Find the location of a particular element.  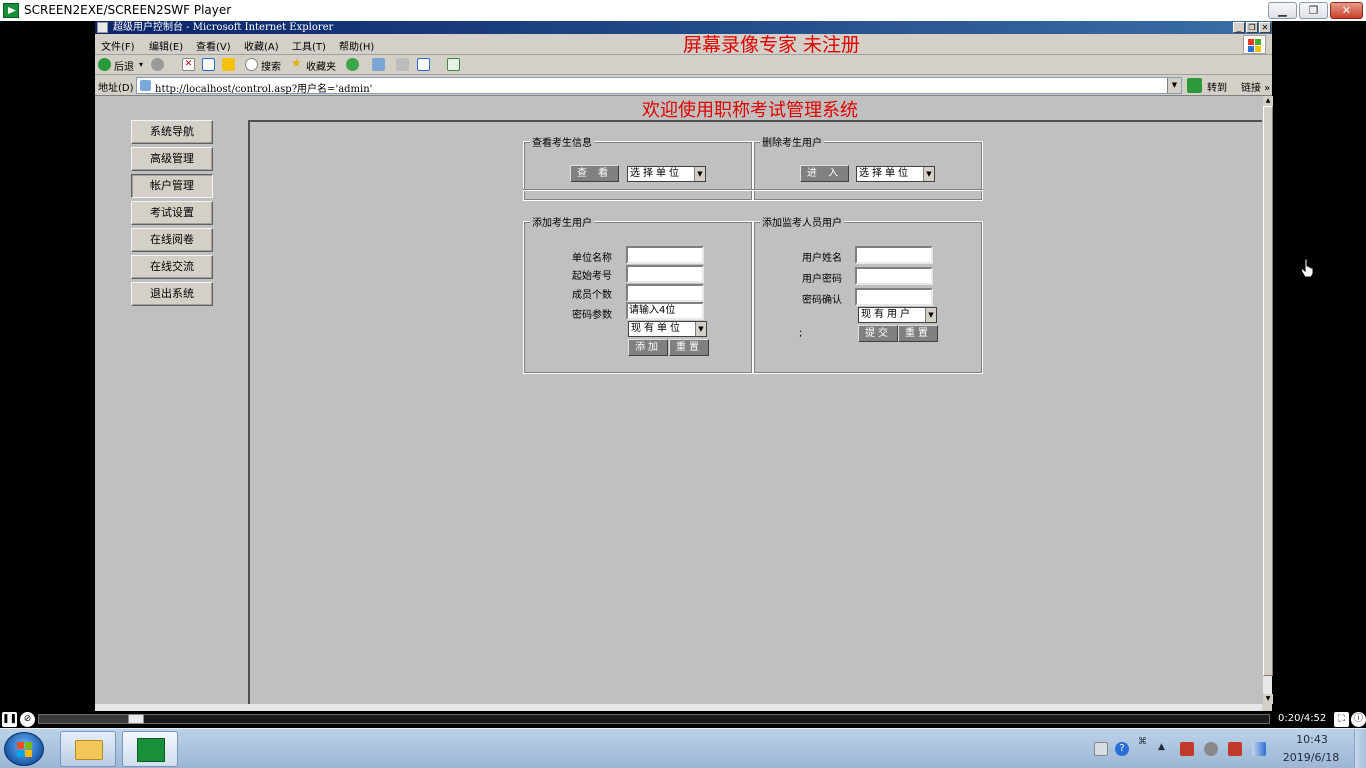

messenger-icon is located at coordinates (453, 64).